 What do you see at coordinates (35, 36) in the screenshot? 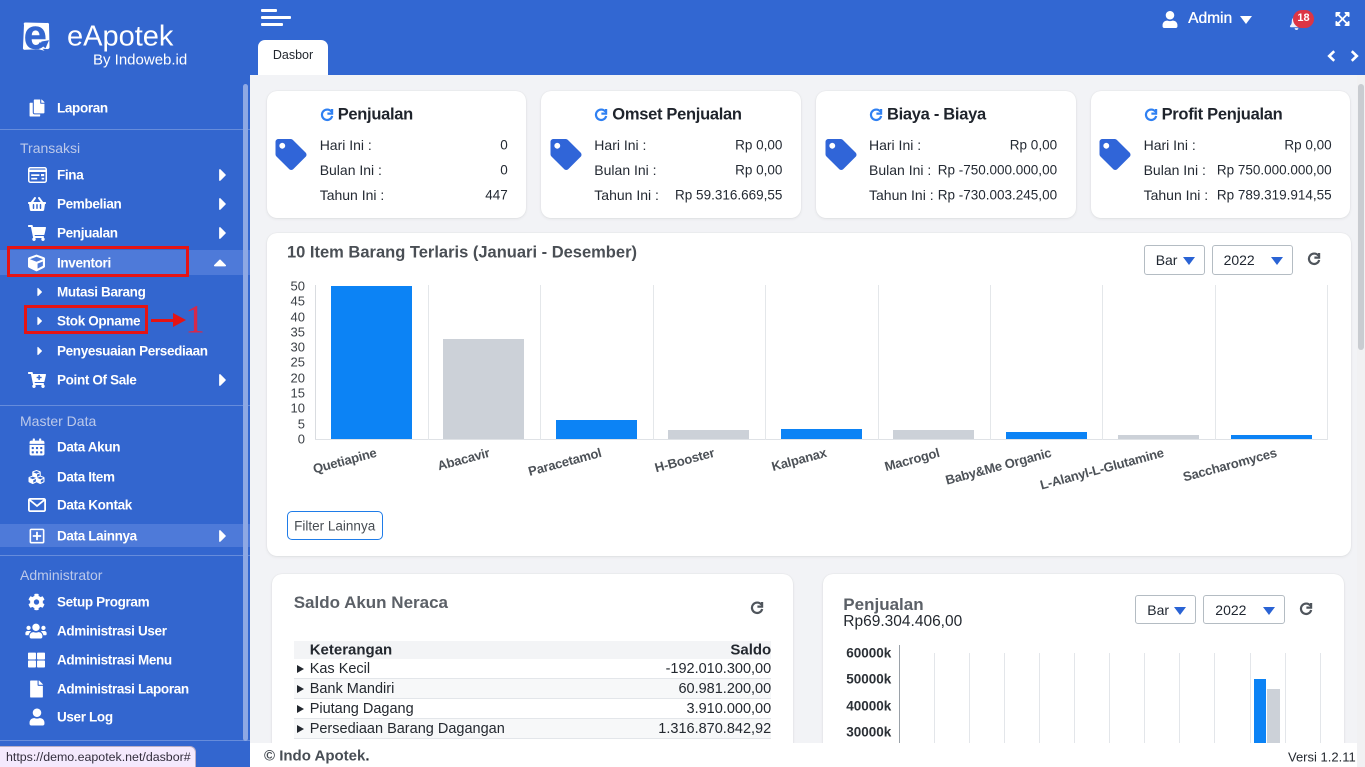
I see `svg-text: e` at bounding box center [35, 36].